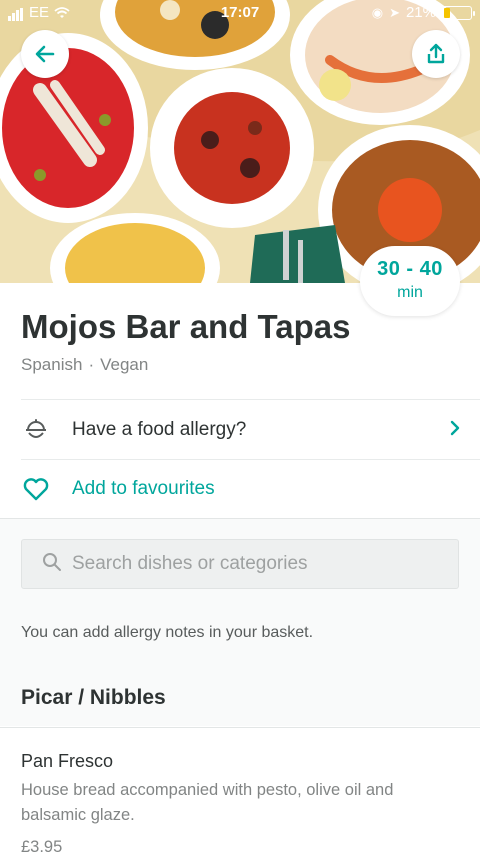 This screenshot has height=853, width=480. What do you see at coordinates (159, 429) in the screenshot?
I see `allergy-label: Have a food allergy?` at bounding box center [159, 429].